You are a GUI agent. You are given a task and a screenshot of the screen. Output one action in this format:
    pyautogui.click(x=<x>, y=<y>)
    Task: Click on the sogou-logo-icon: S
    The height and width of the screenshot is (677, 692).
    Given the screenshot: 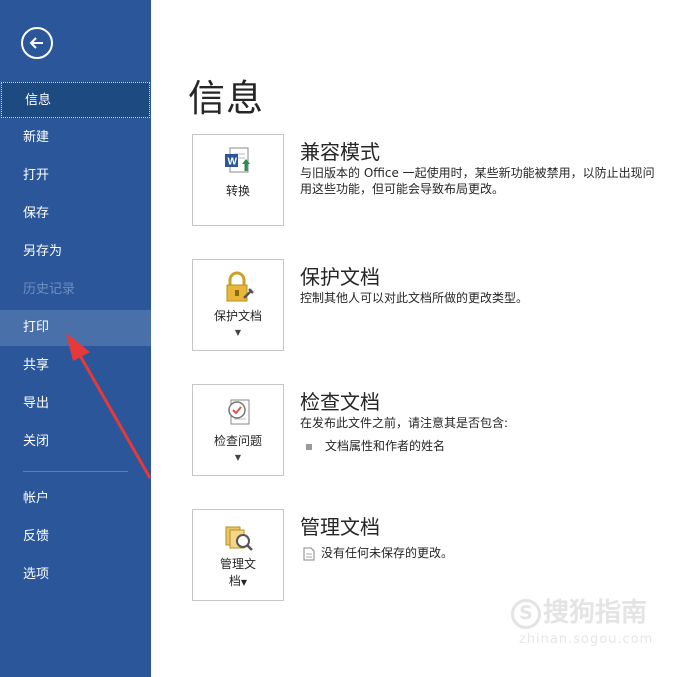 What is the action you would take?
    pyautogui.click(x=526, y=613)
    